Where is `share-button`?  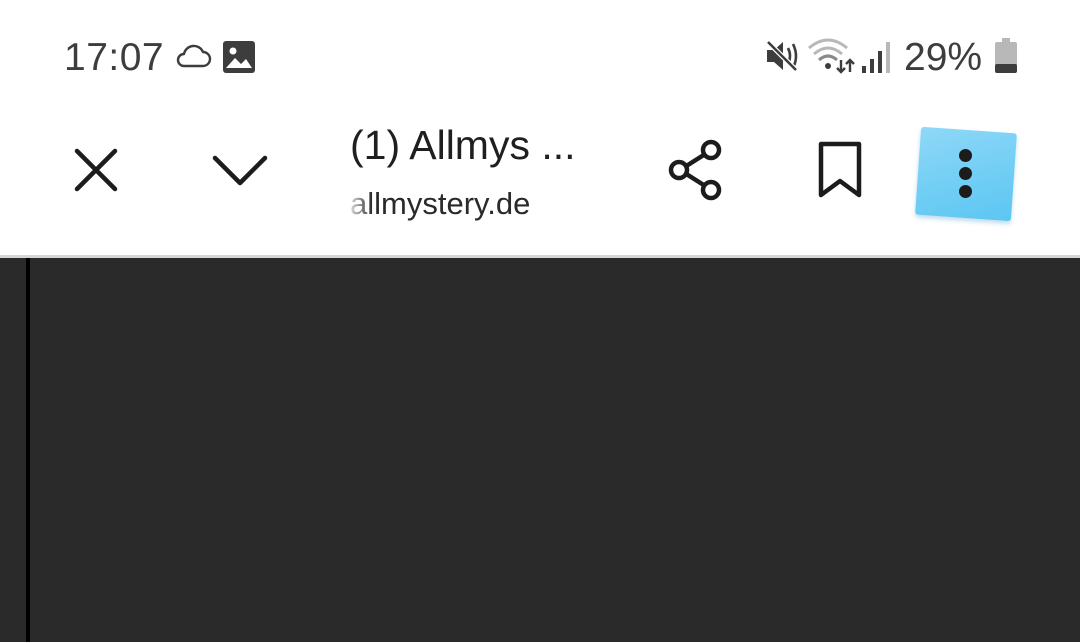
share-button is located at coordinates (696, 170).